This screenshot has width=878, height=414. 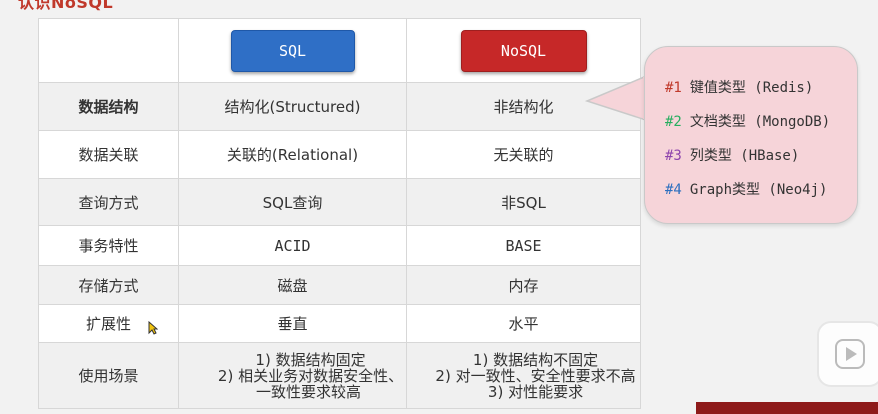 I want to click on table-row: 扩展性 垂直 水平, so click(x=339, y=323).